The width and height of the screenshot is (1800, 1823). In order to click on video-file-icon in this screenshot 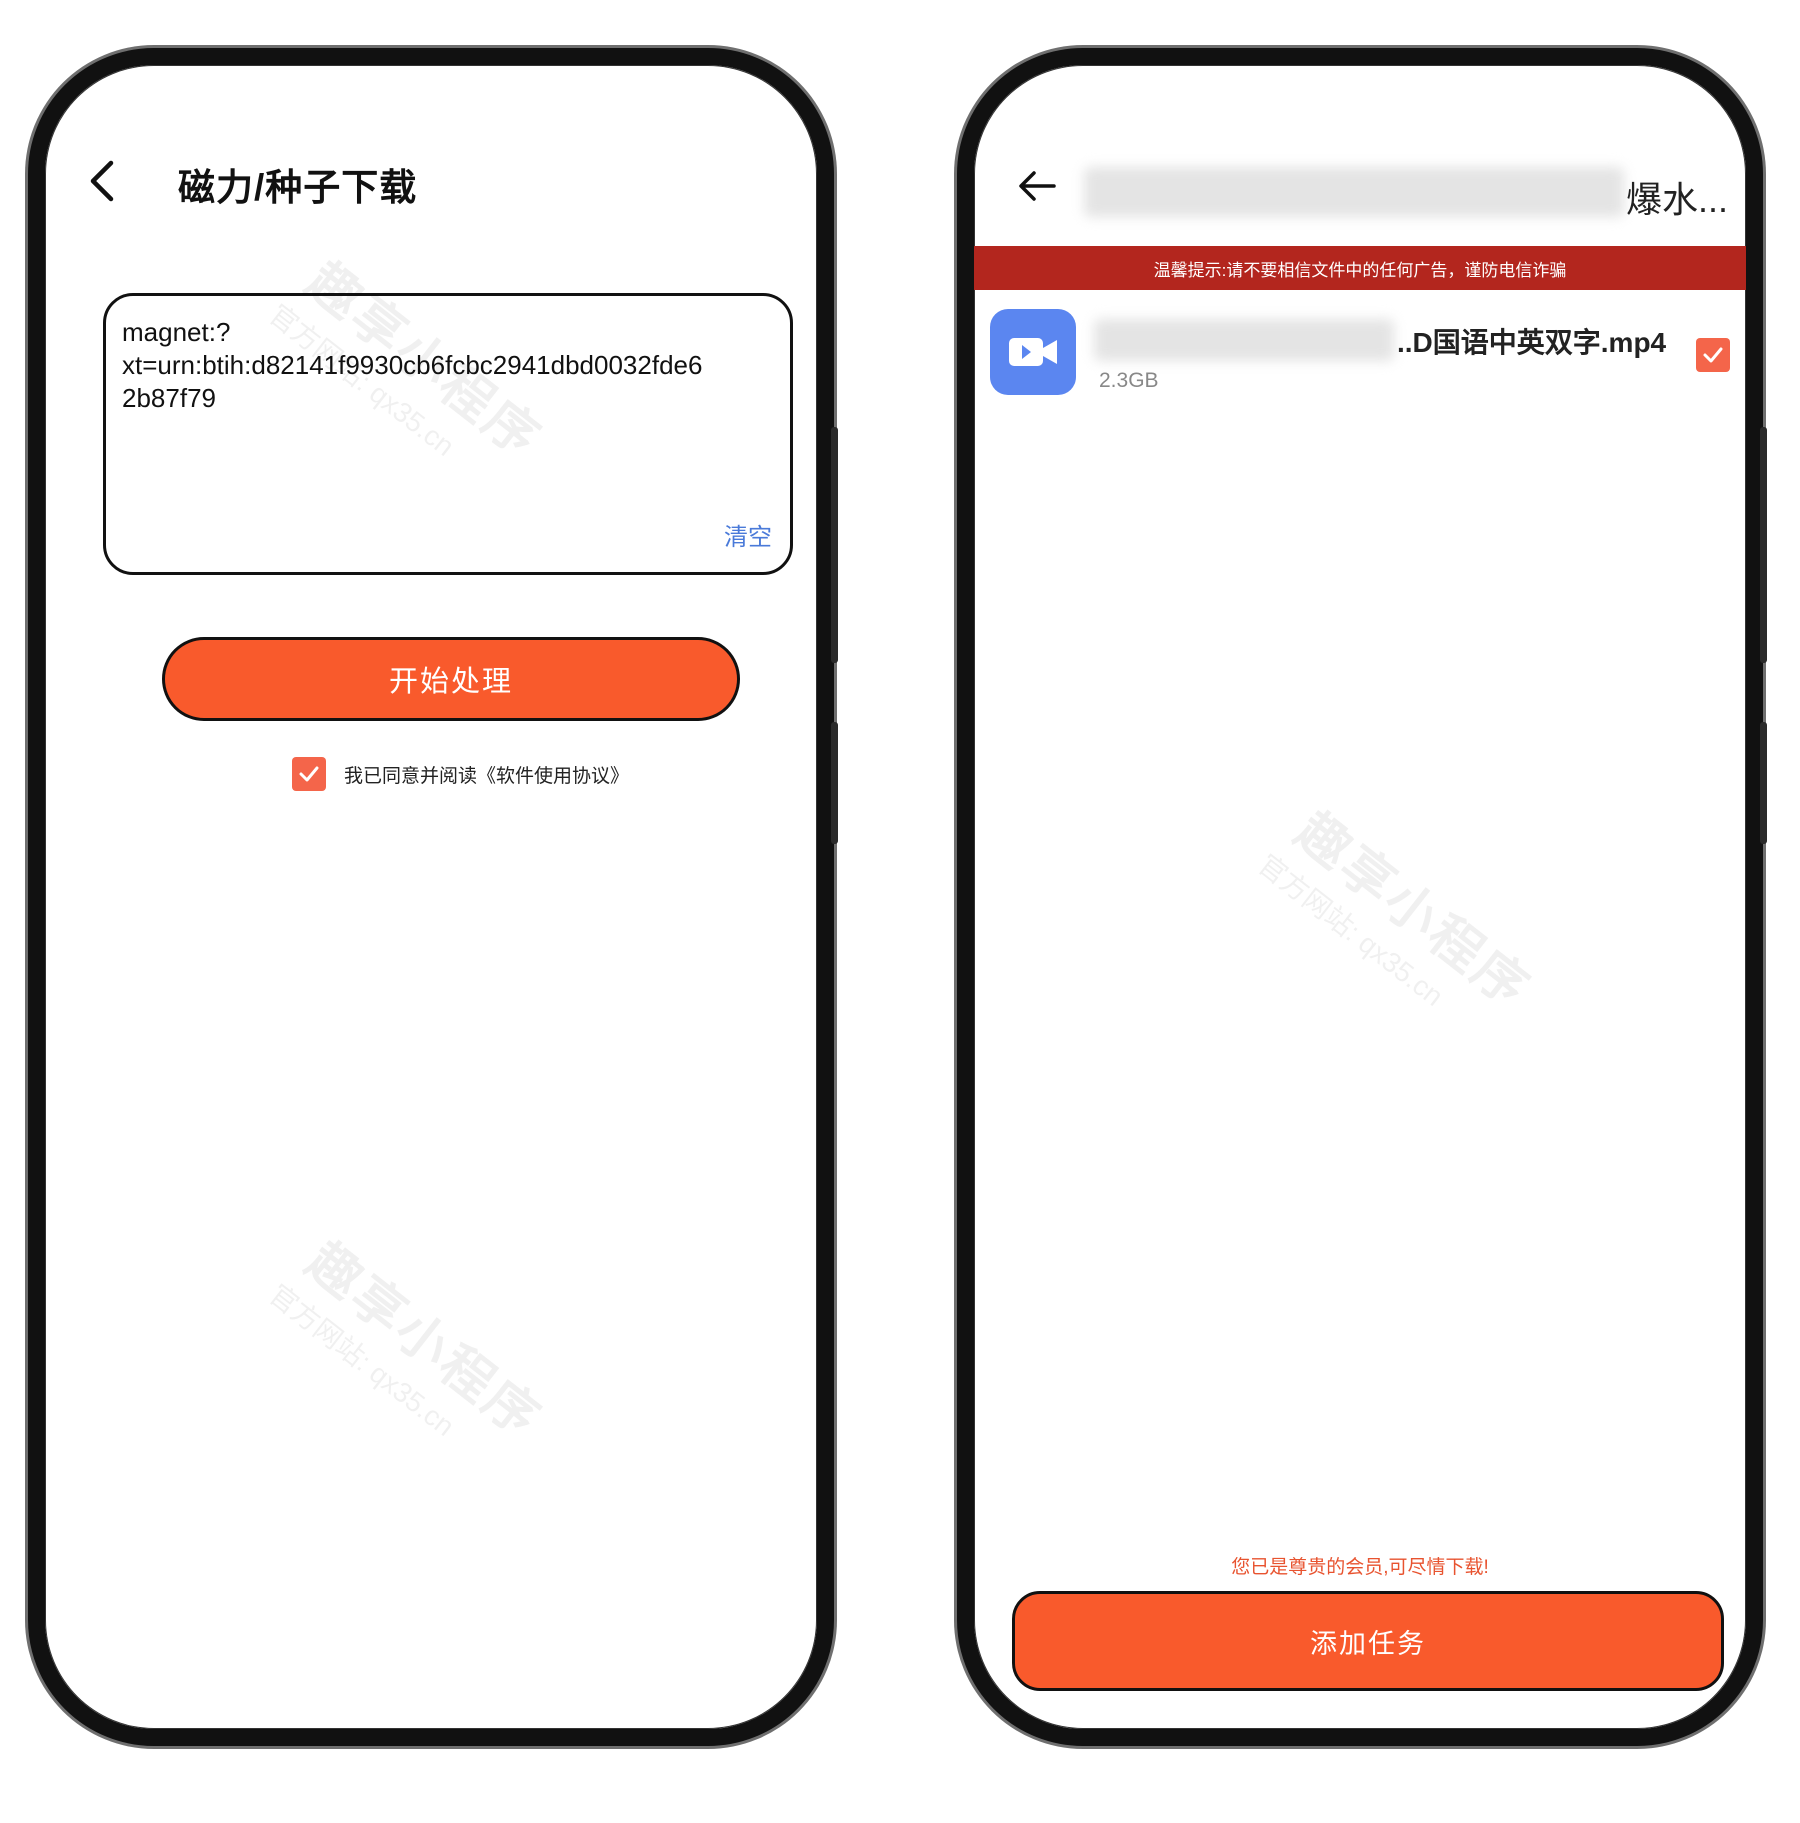, I will do `click(1033, 352)`.